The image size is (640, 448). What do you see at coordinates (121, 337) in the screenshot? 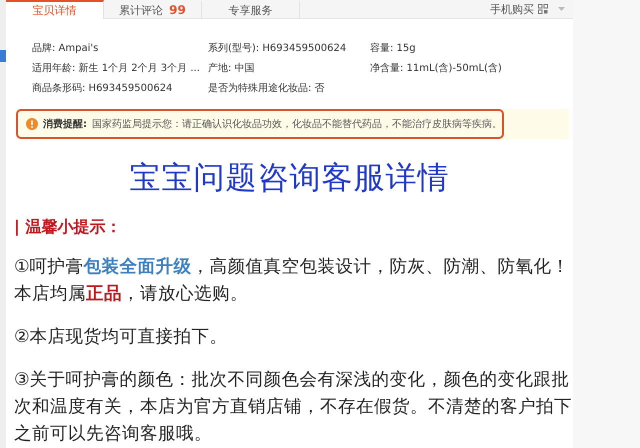
I see `tip-paragraph: ②本店现货均可直接拍下。` at bounding box center [121, 337].